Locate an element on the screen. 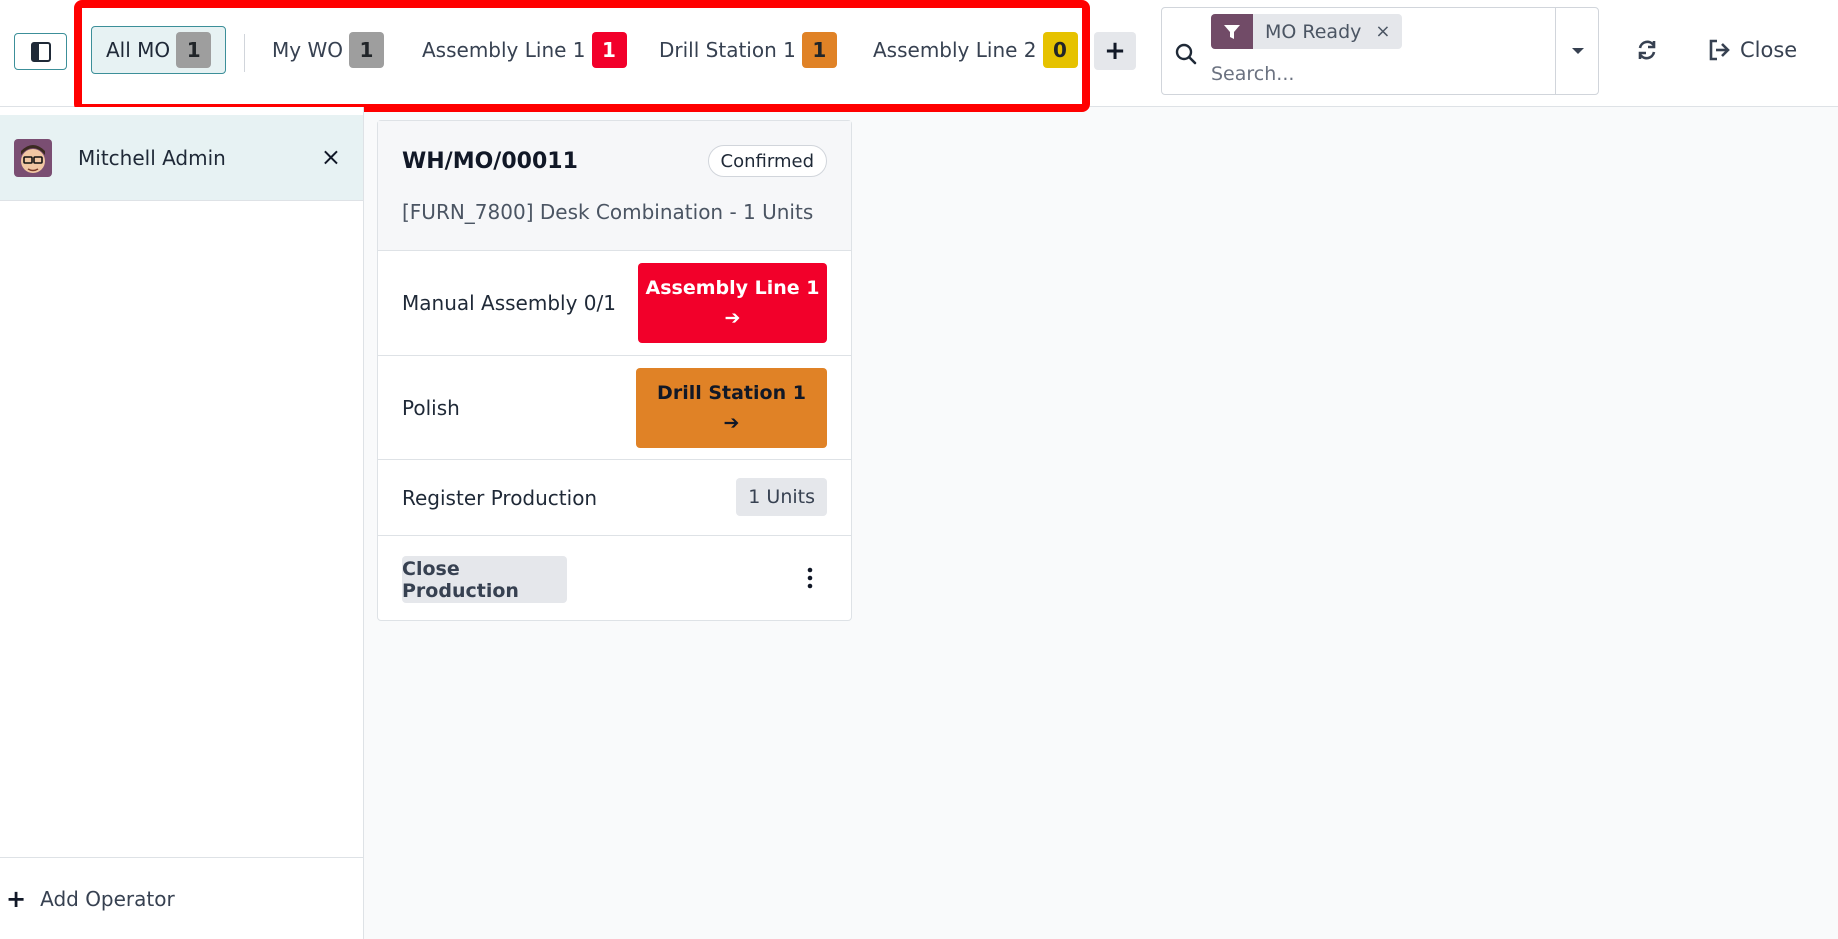 The height and width of the screenshot is (939, 1838). tab-assembly-line-2: Assembly Line 2 0 is located at coordinates (975, 50).